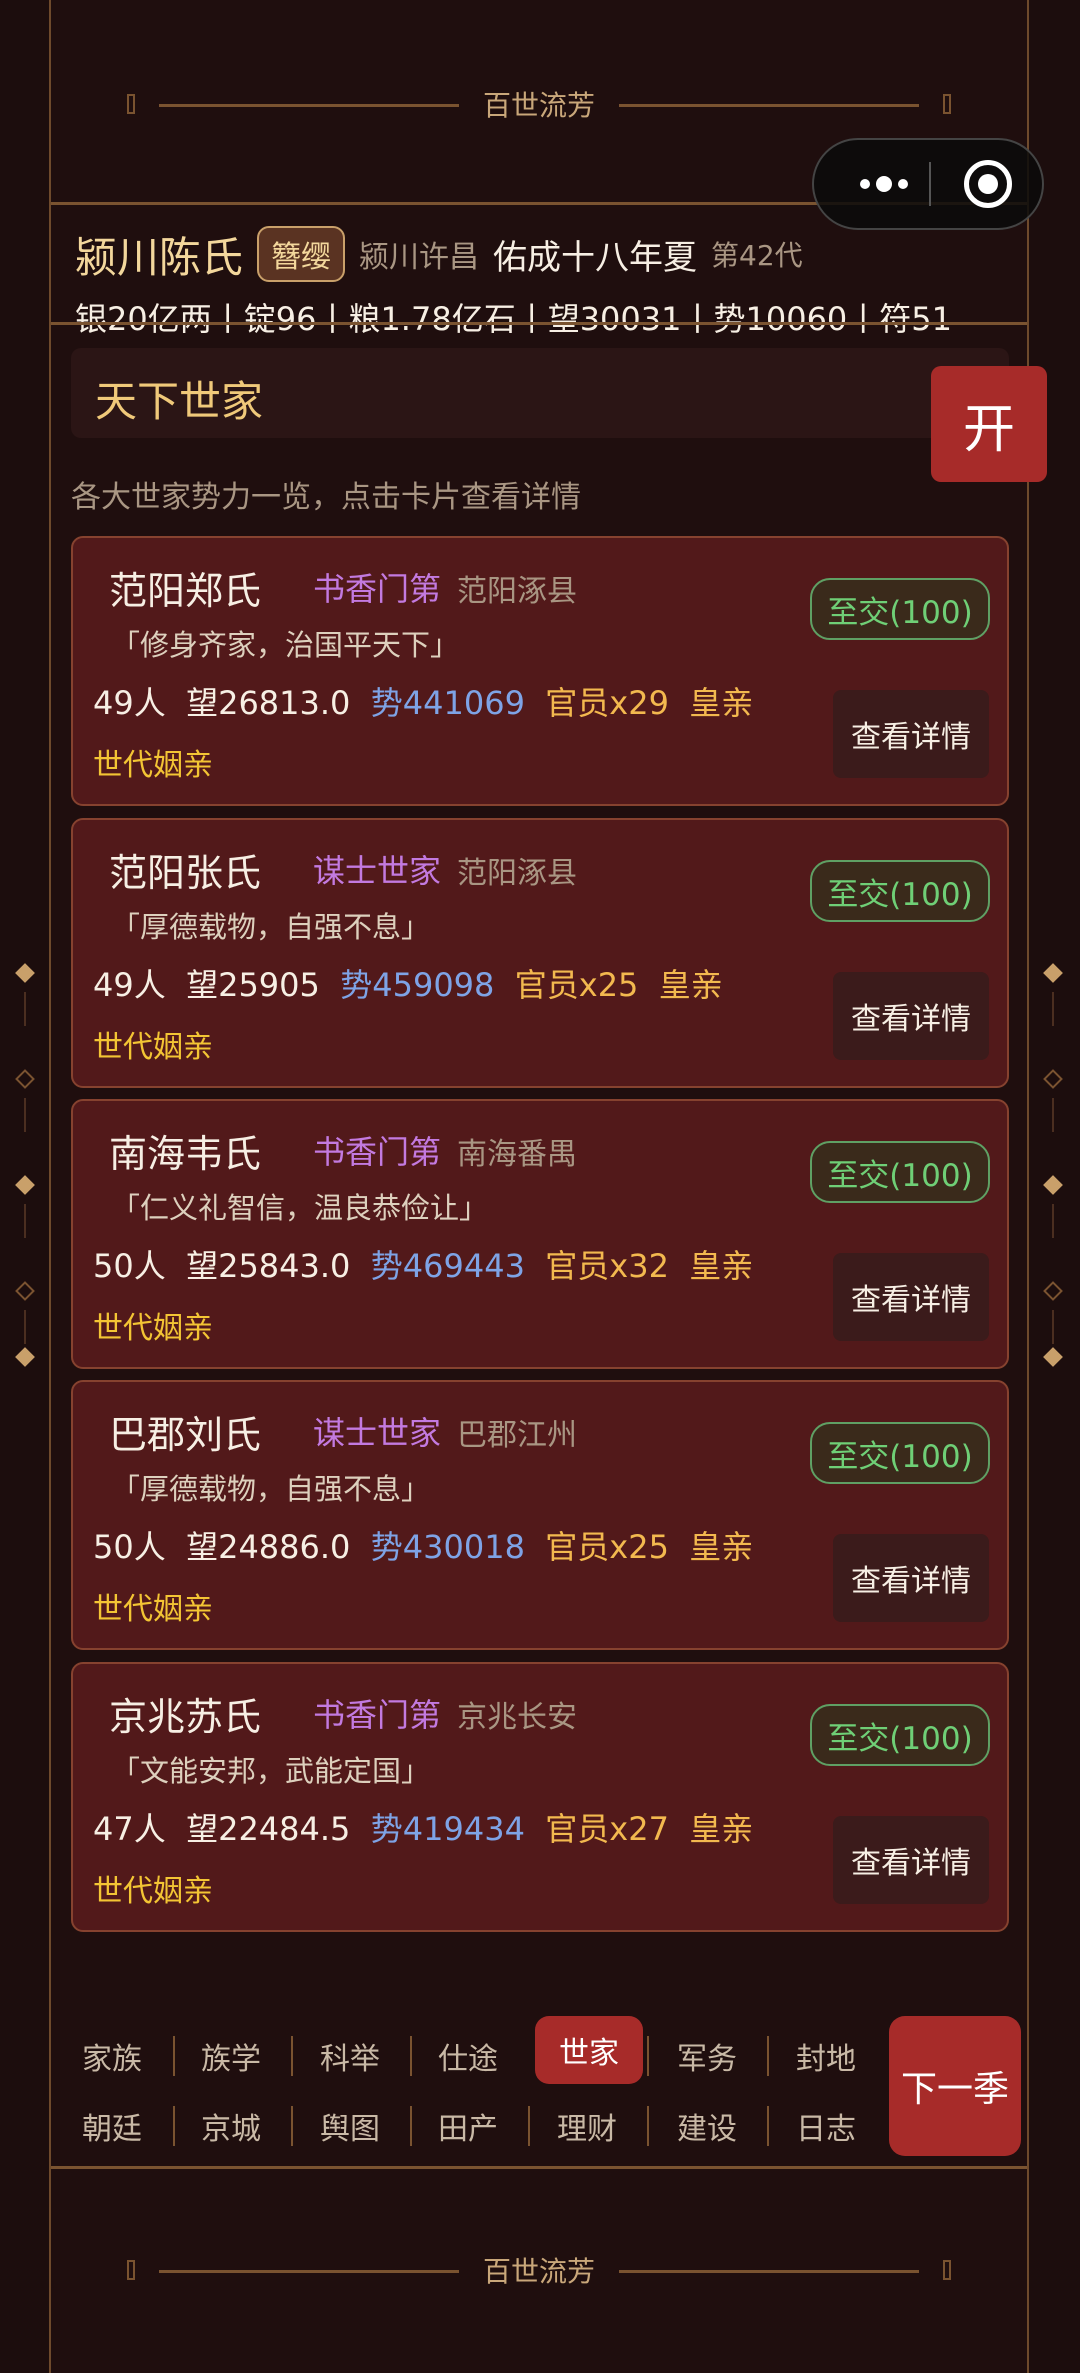 The width and height of the screenshot is (1080, 2373). I want to click on resource-line: 银20亿两丨锭96丨粮1.78亿石丨望30031丨势10060丨符51, so click(514, 319).